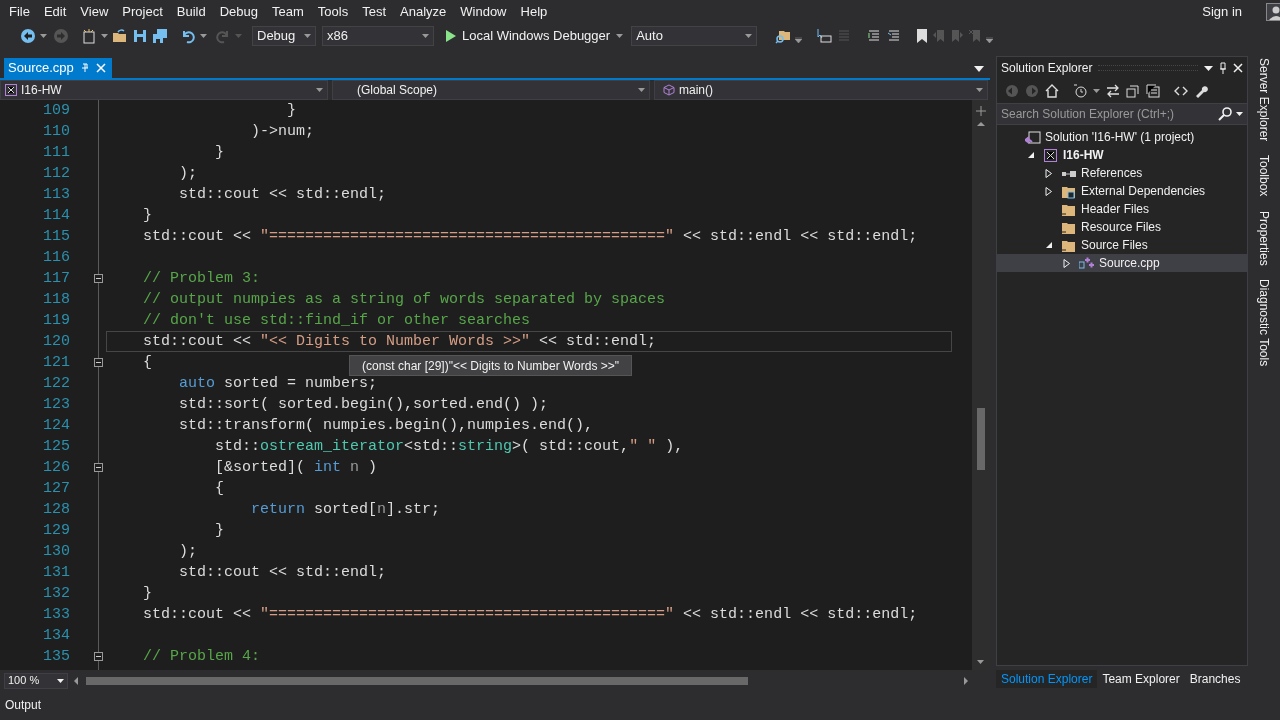 Image resolution: width=1280 pixels, height=720 pixels. Describe the element at coordinates (23, 705) in the screenshot. I see `output-tab: Output` at that location.